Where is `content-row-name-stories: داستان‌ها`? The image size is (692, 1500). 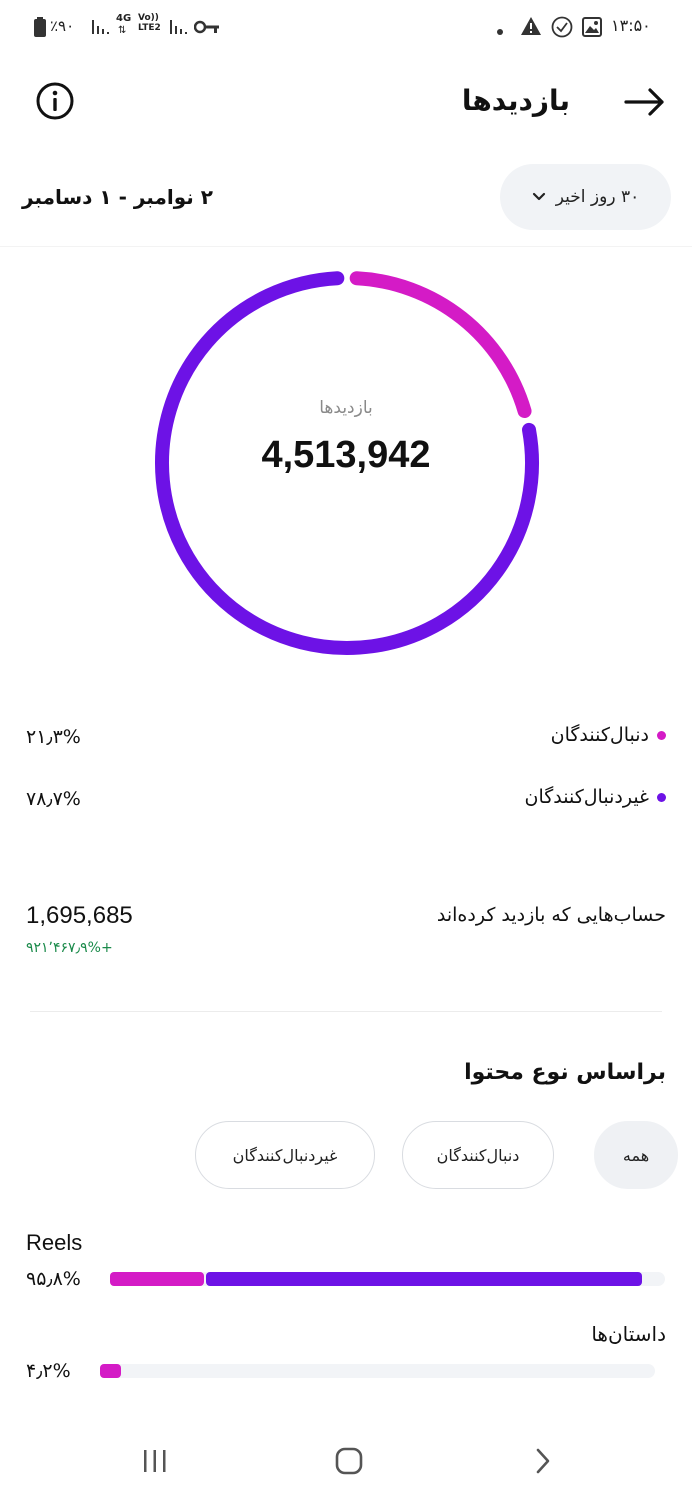
content-row-name-stories: داستان‌ها is located at coordinates (628, 1334).